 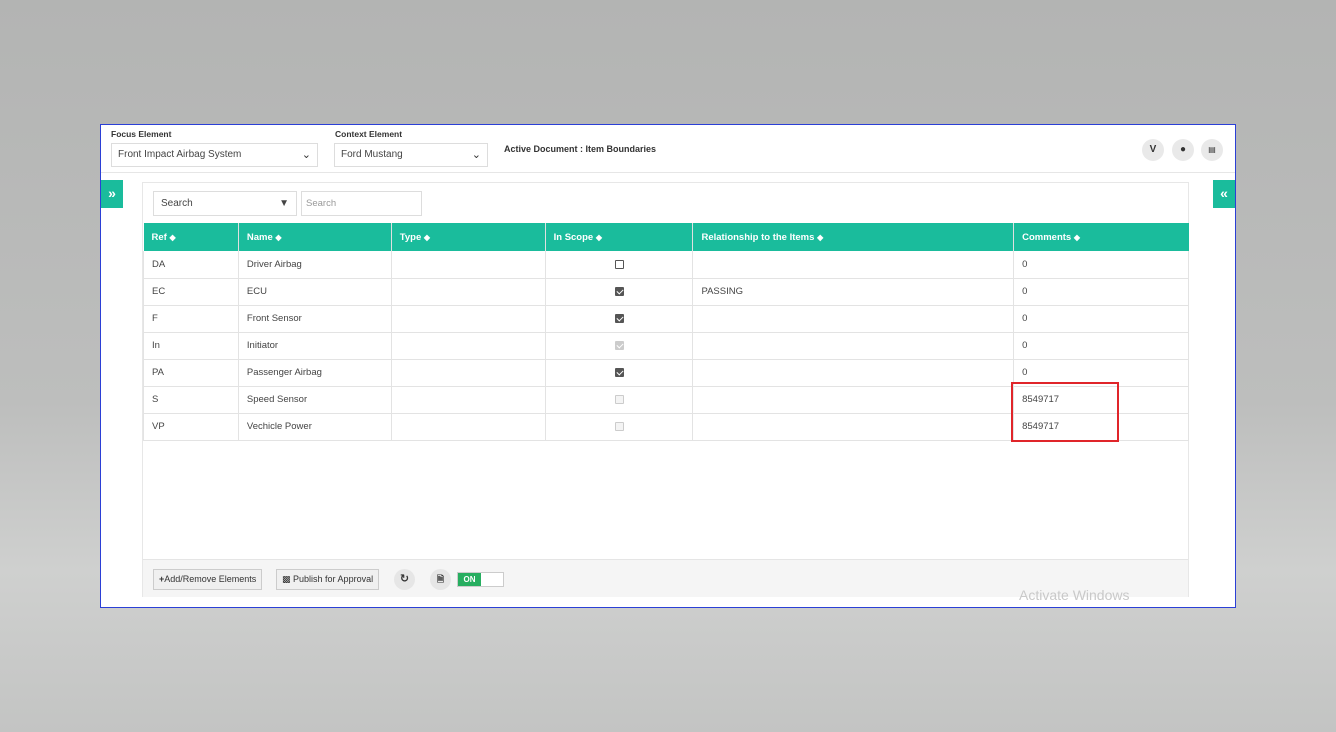 What do you see at coordinates (191, 265) in the screenshot?
I see `cell-ref: DA` at bounding box center [191, 265].